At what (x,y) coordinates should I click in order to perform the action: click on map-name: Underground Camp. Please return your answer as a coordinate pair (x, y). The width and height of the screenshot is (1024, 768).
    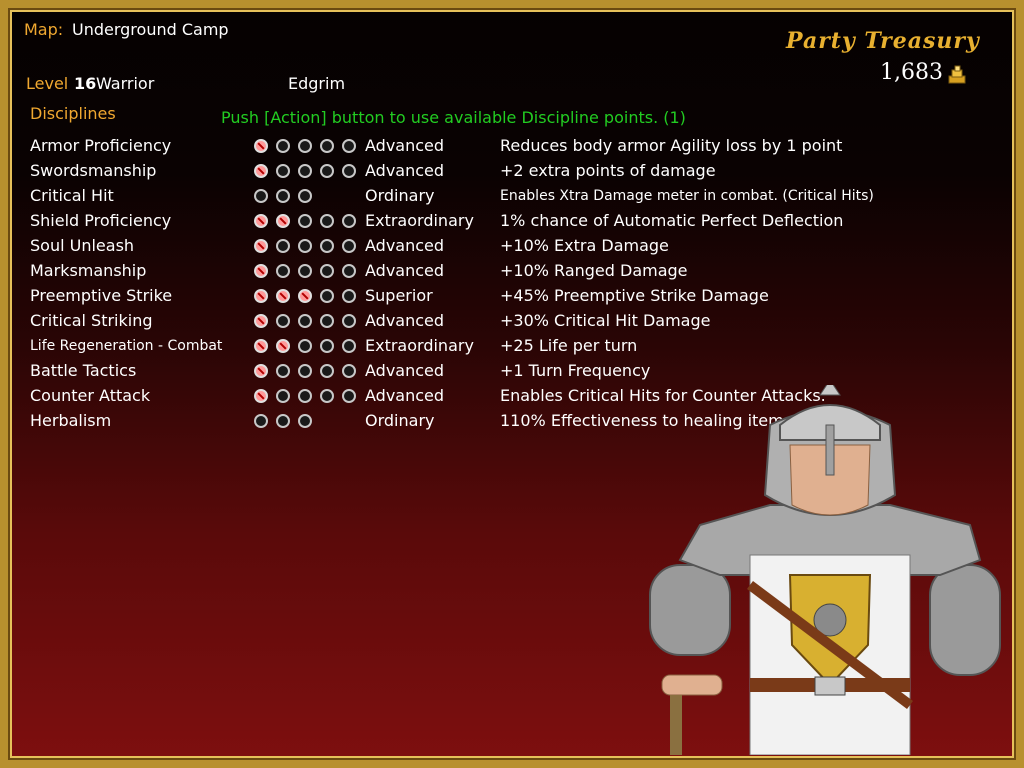
    Looking at the image, I should click on (150, 29).